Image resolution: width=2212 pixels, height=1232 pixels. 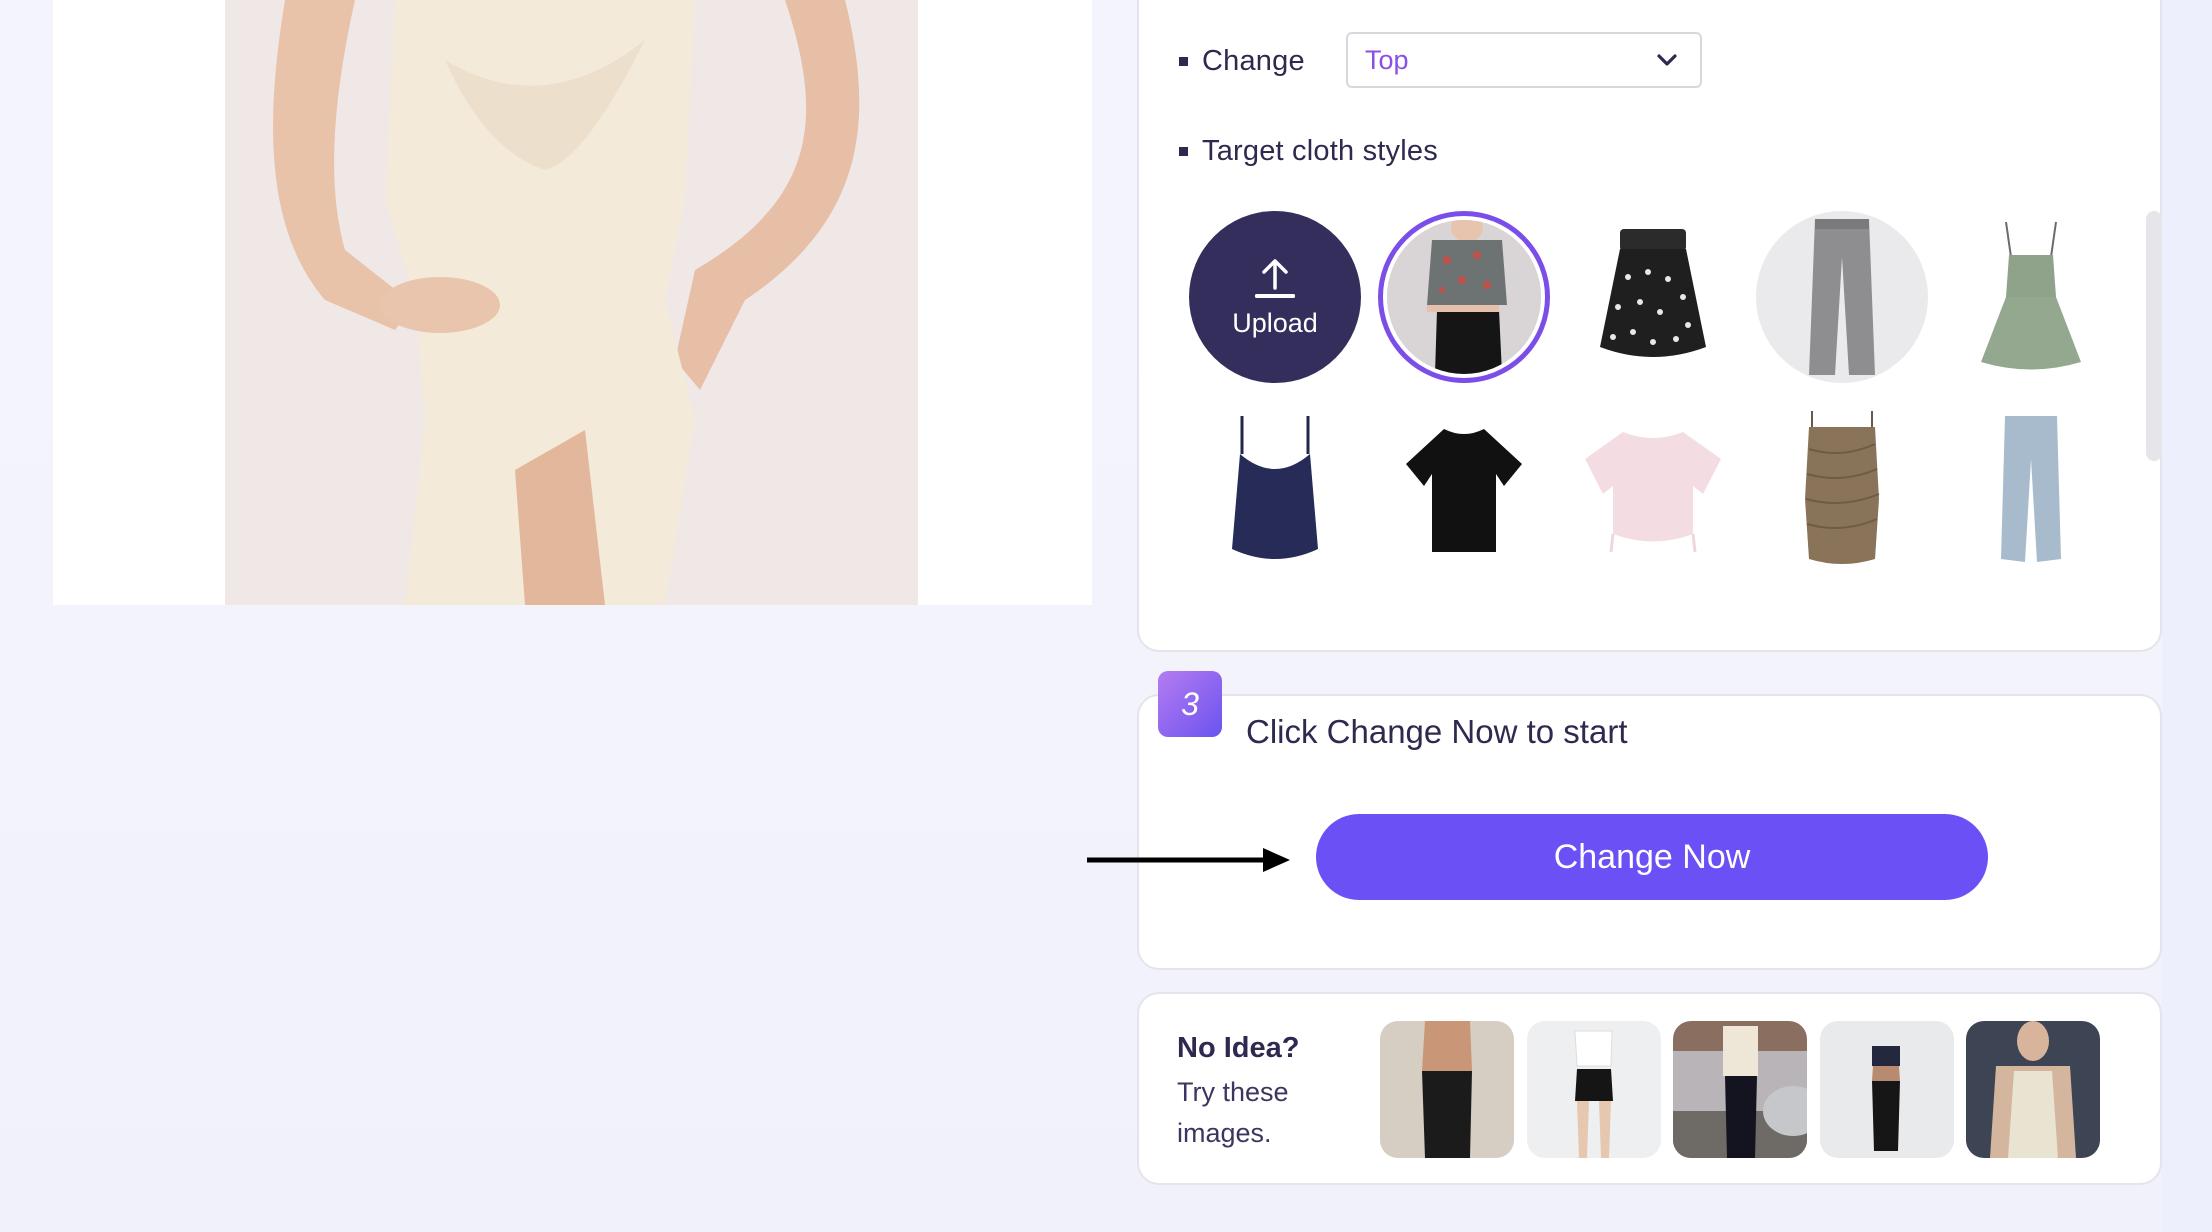 I want to click on black-tshirt-image, so click(x=1464, y=490).